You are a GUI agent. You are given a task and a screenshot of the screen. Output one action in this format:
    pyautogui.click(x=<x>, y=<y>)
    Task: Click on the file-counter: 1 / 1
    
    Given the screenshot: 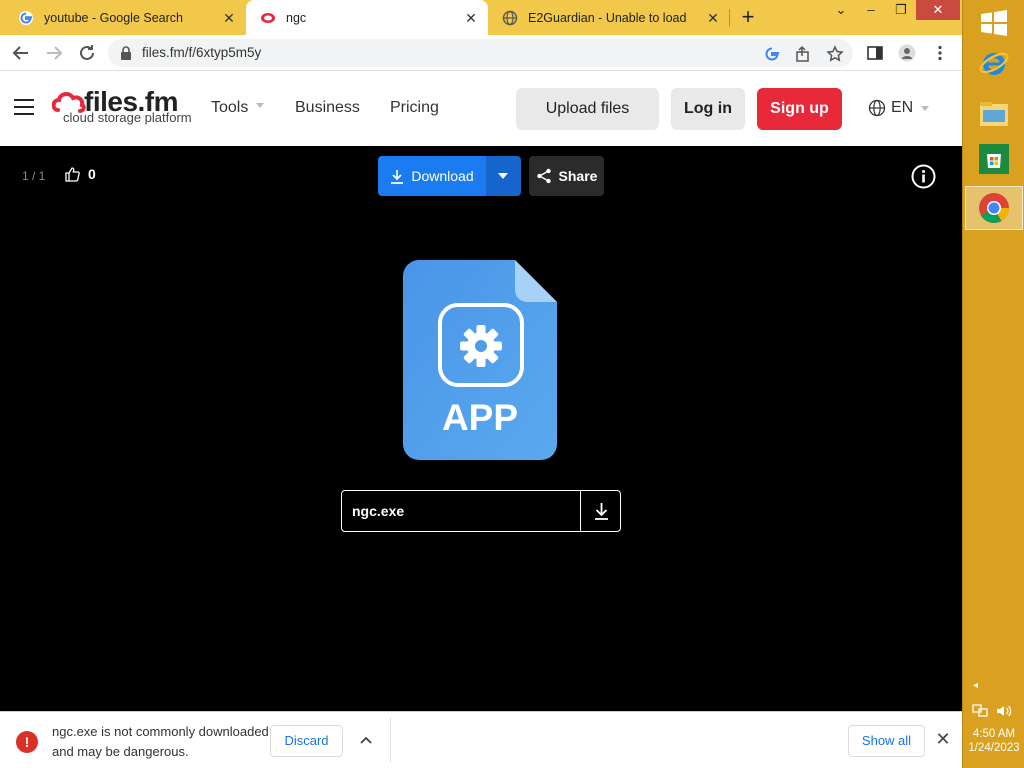 What is the action you would take?
    pyautogui.click(x=34, y=176)
    